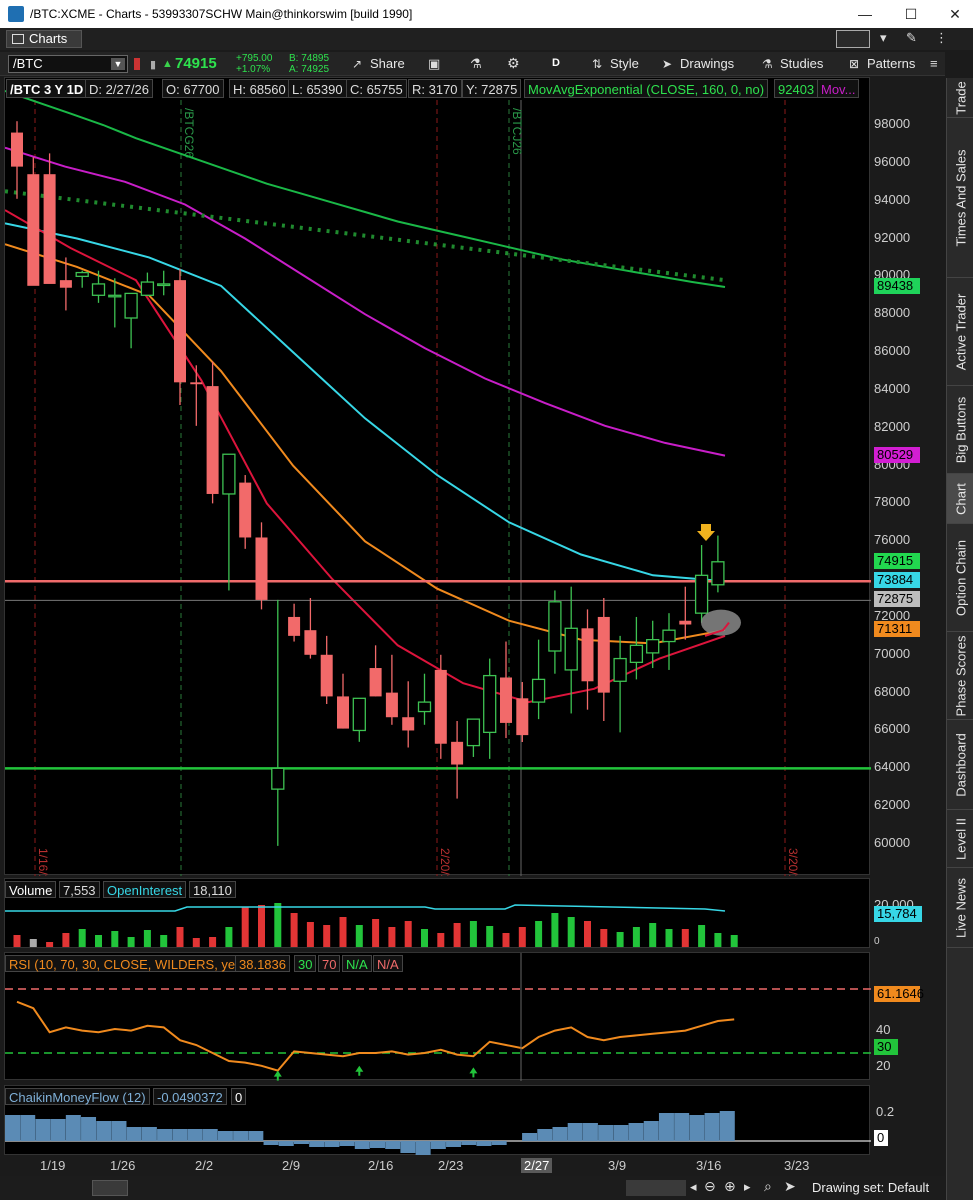  What do you see at coordinates (960, 332) in the screenshot?
I see `sidebar-tab-active-trader: Active Trader` at bounding box center [960, 332].